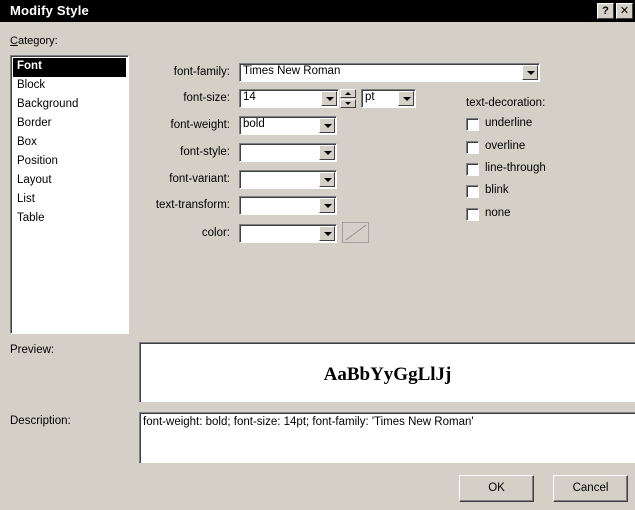 This screenshot has height=510, width=635. I want to click on no-color-icon, so click(356, 232).